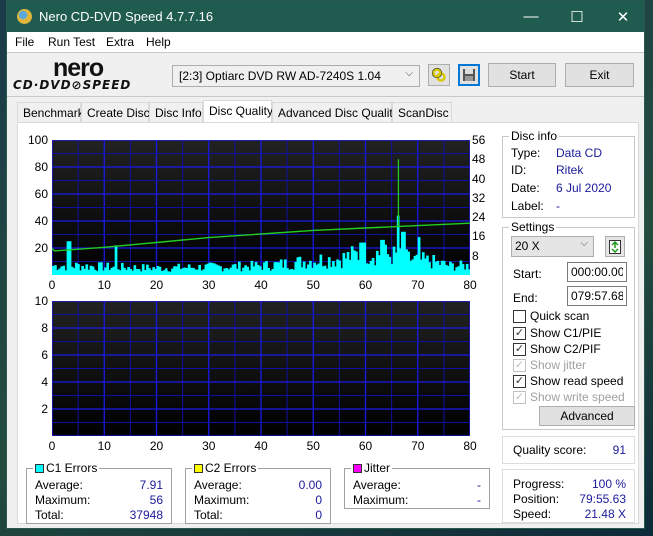 This screenshot has width=653, height=536. I want to click on position-label: Position:, so click(536, 499).